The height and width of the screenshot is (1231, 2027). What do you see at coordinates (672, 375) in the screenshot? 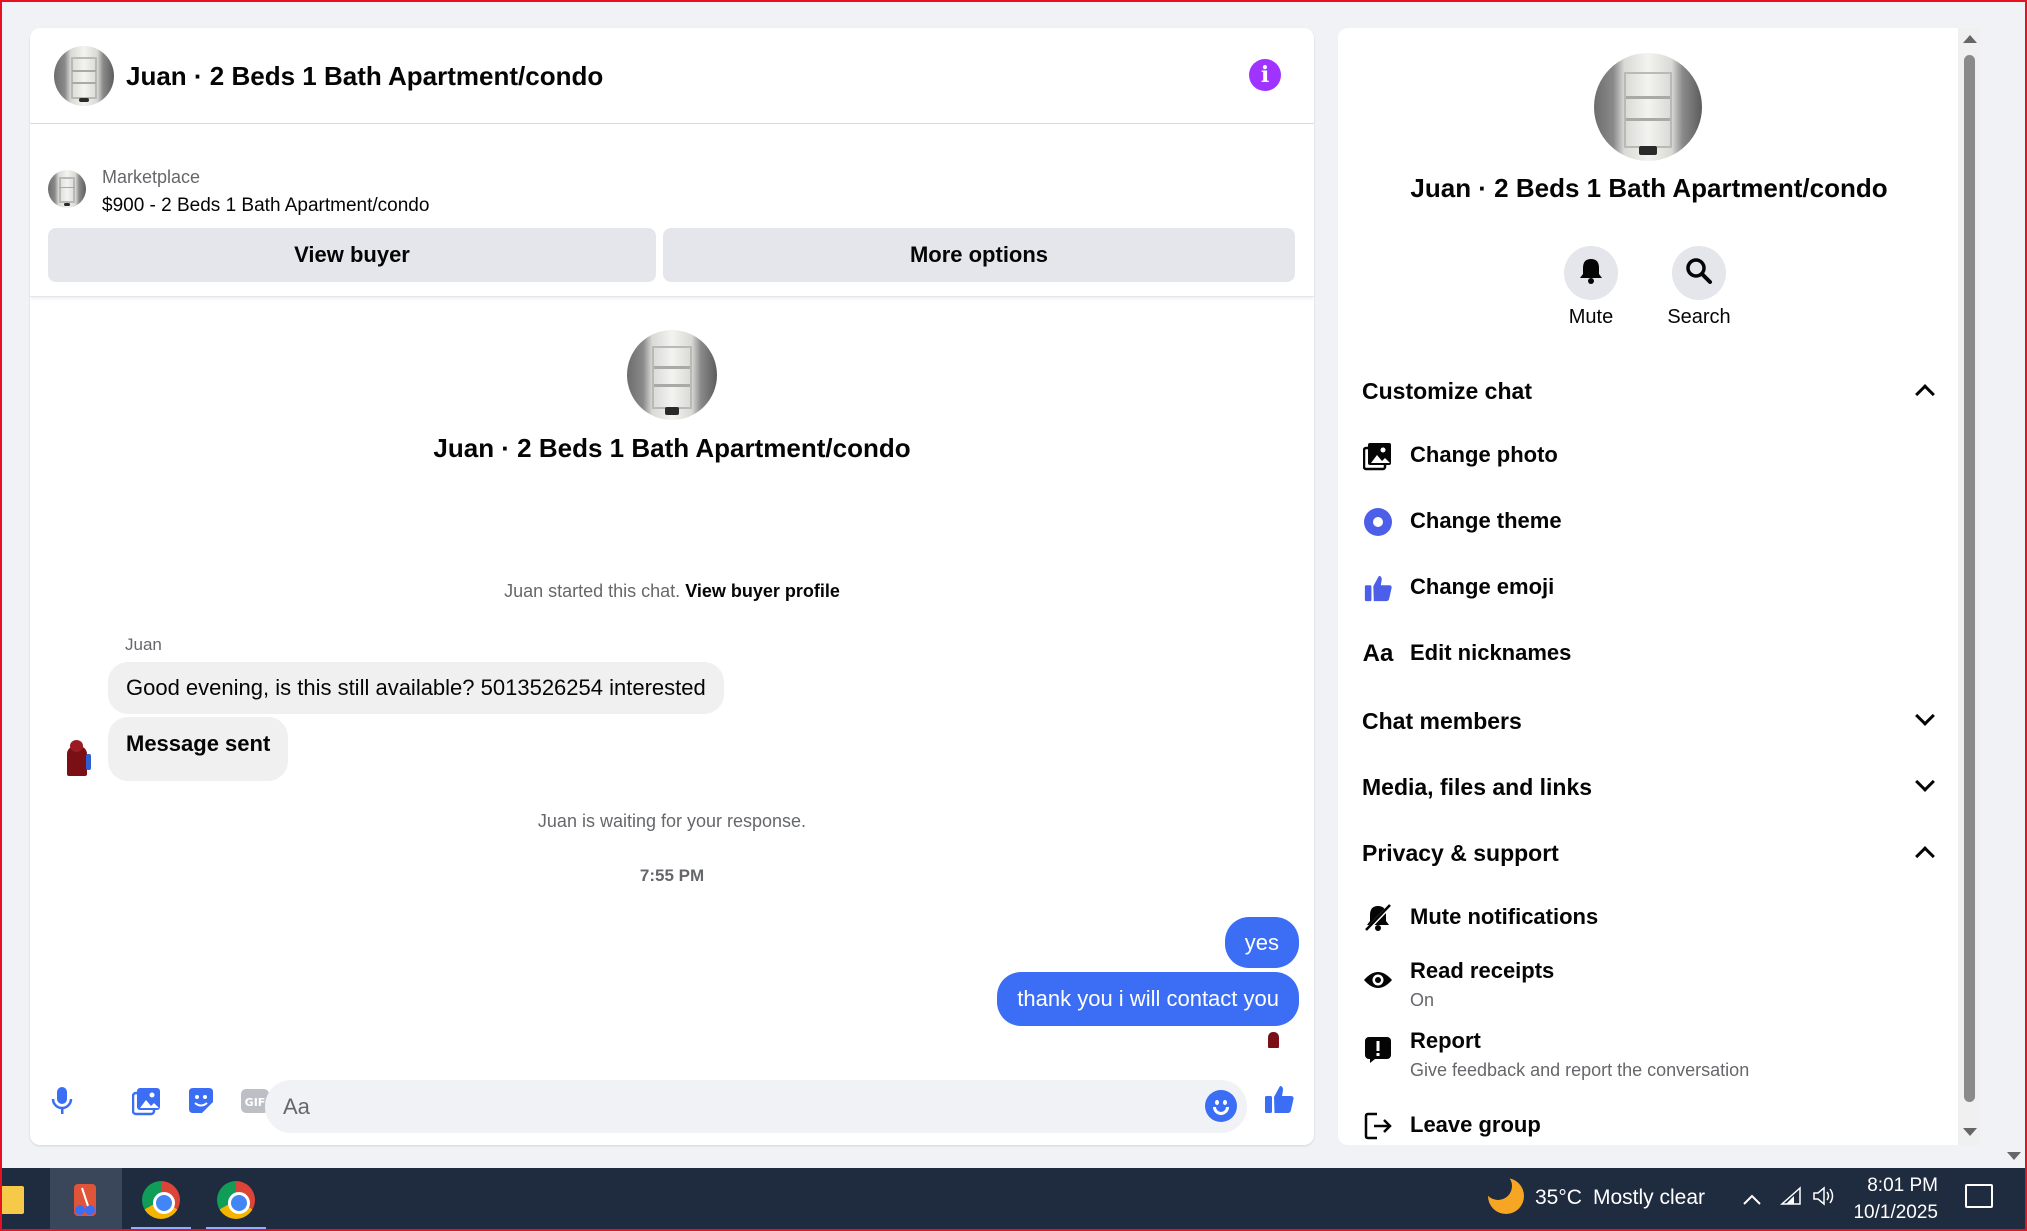
I see `intro-avatar` at bounding box center [672, 375].